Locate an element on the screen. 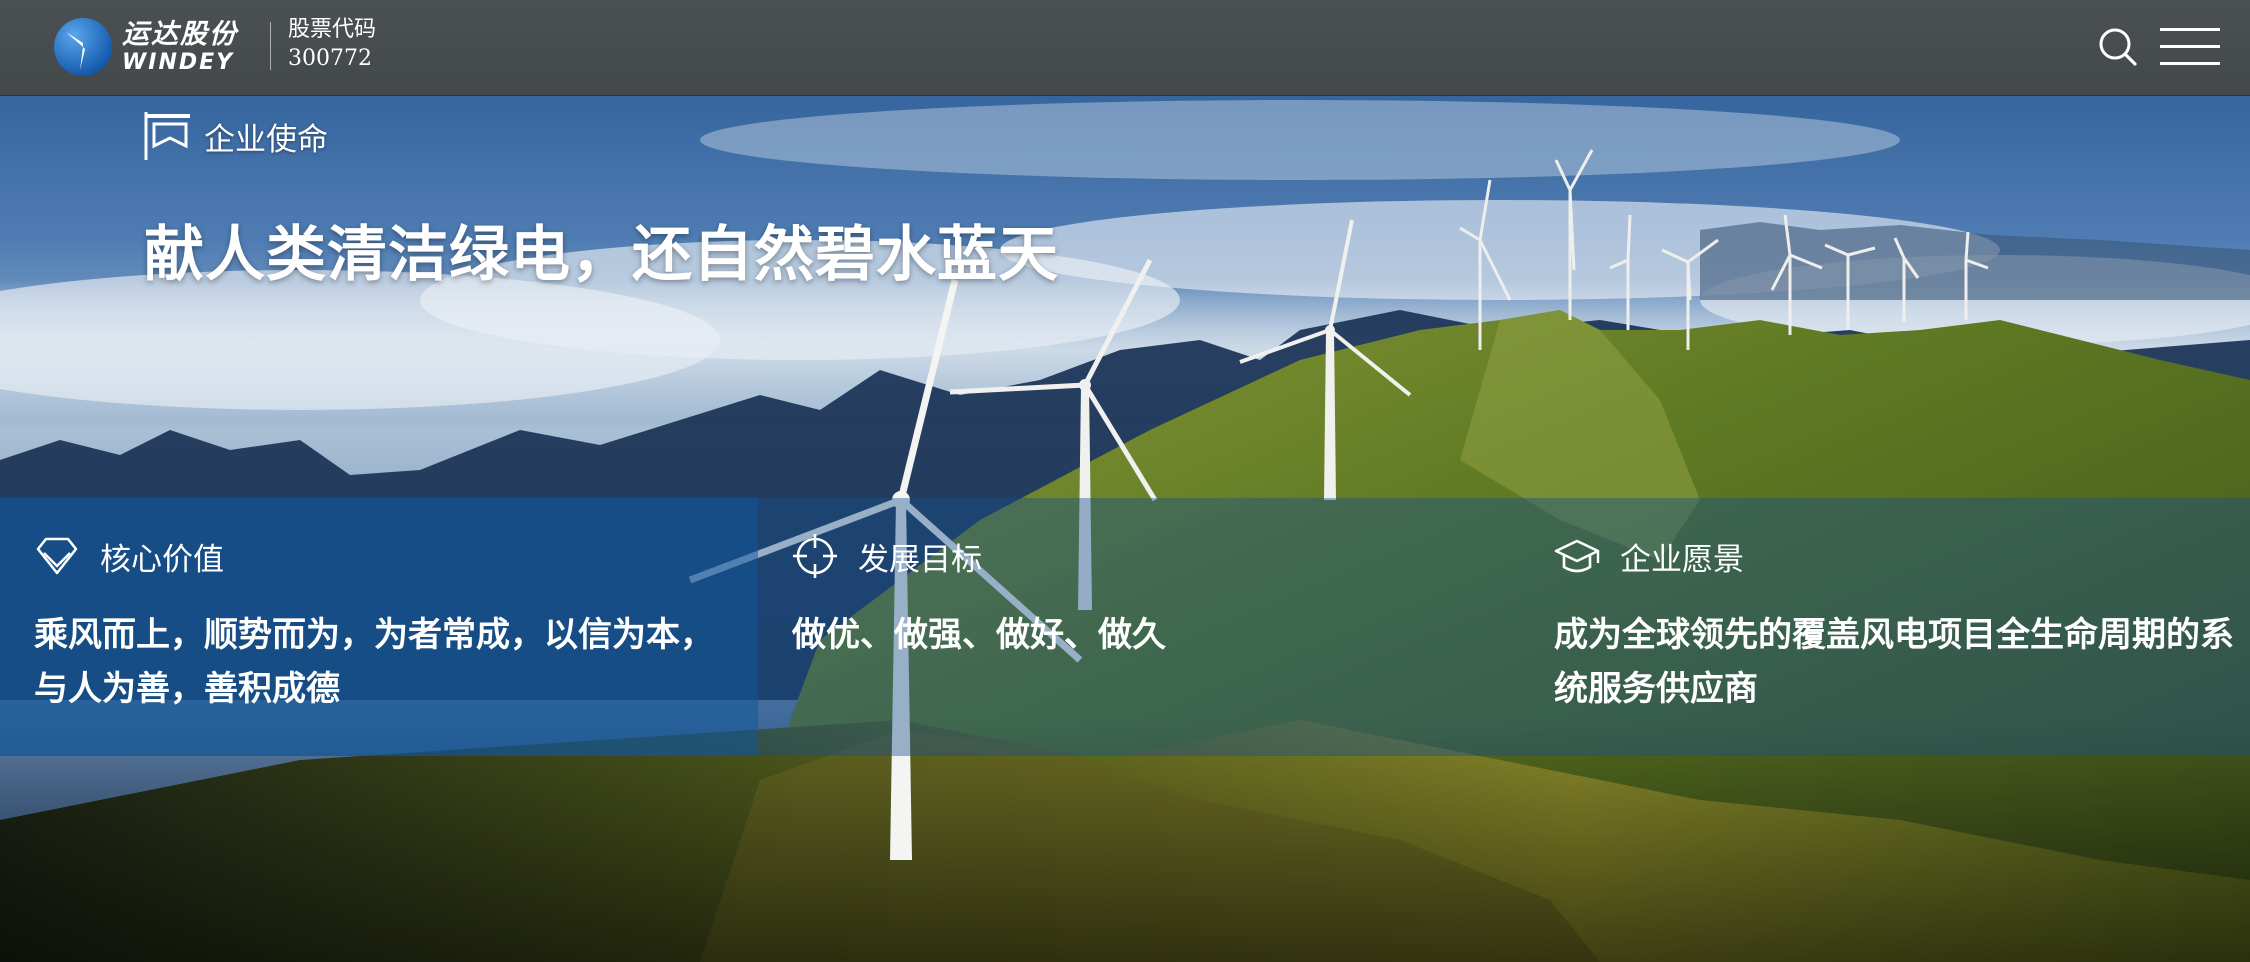  mission-statement: 献人类清洁绿电，还自然碧水蓝天 is located at coordinates (601, 255).